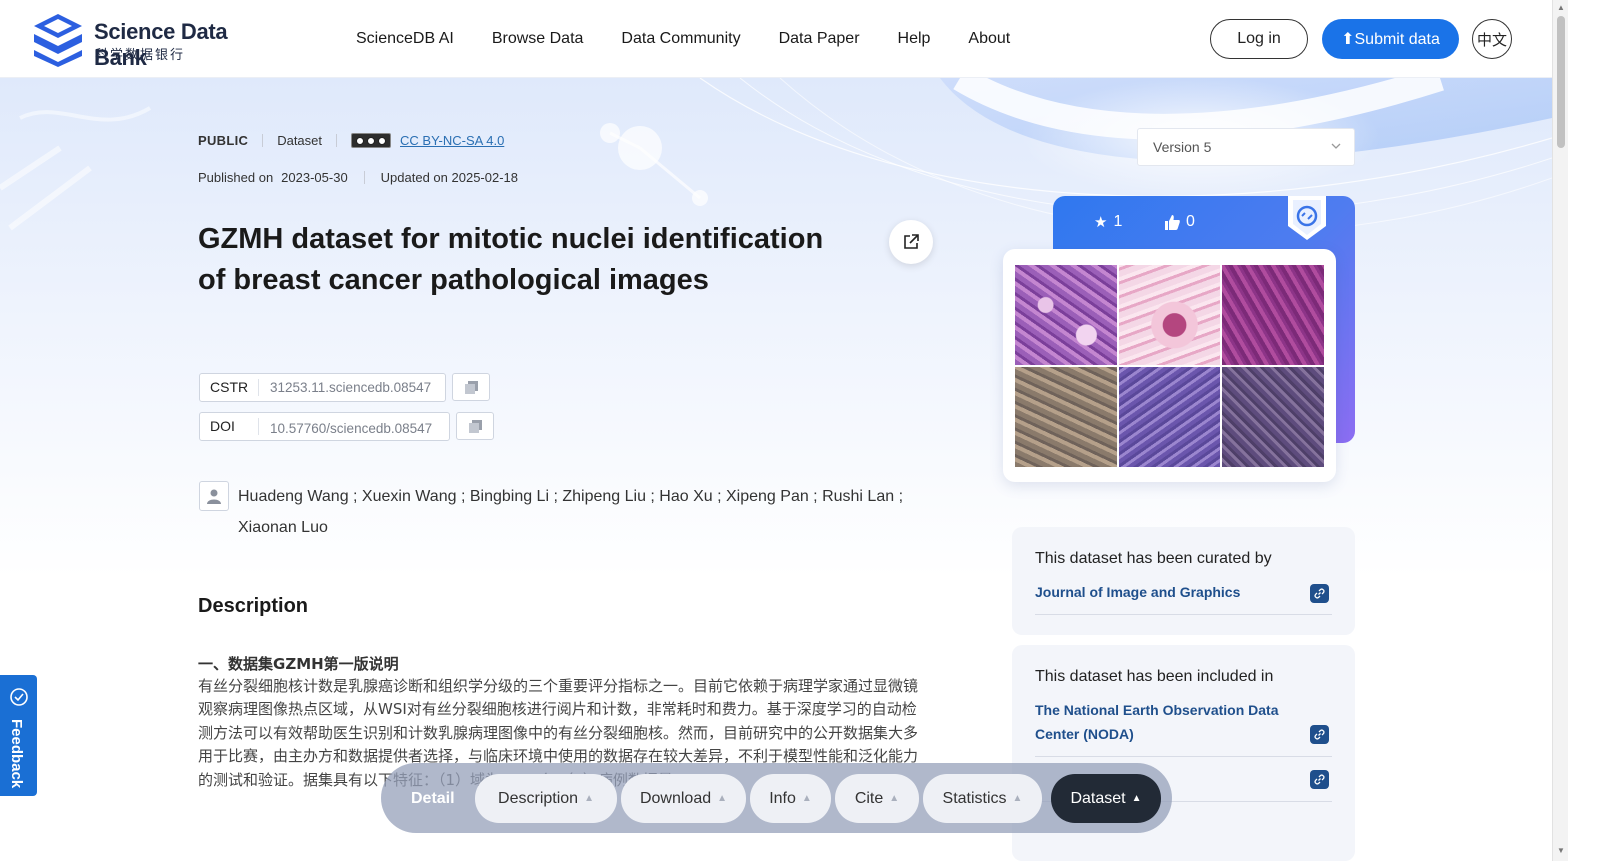 The height and width of the screenshot is (861, 1600). Describe the element at coordinates (1259, 39) in the screenshot. I see `login-button: Log in` at that location.